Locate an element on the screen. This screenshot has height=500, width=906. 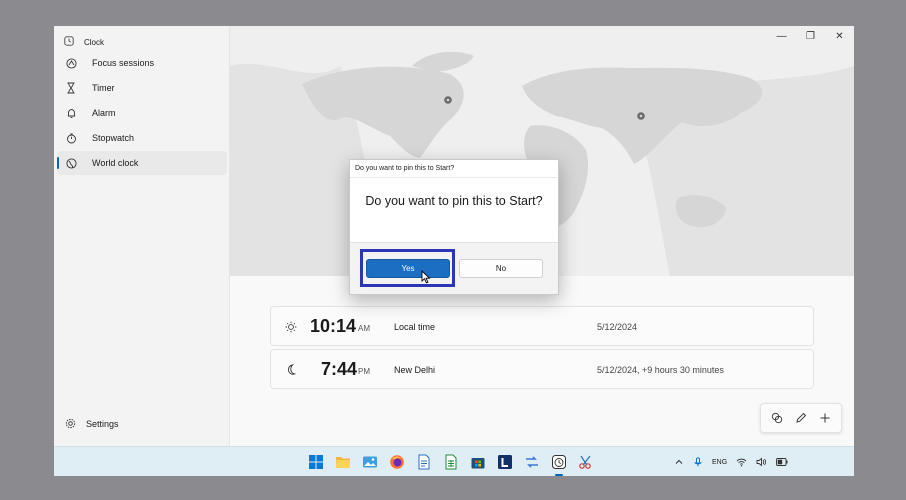
microphone-icon is located at coordinates (698, 462).